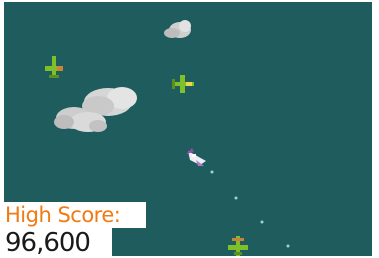 The width and height of the screenshot is (379, 258). Describe the element at coordinates (196, 157) in the screenshot. I see `player-plane-icon` at that location.